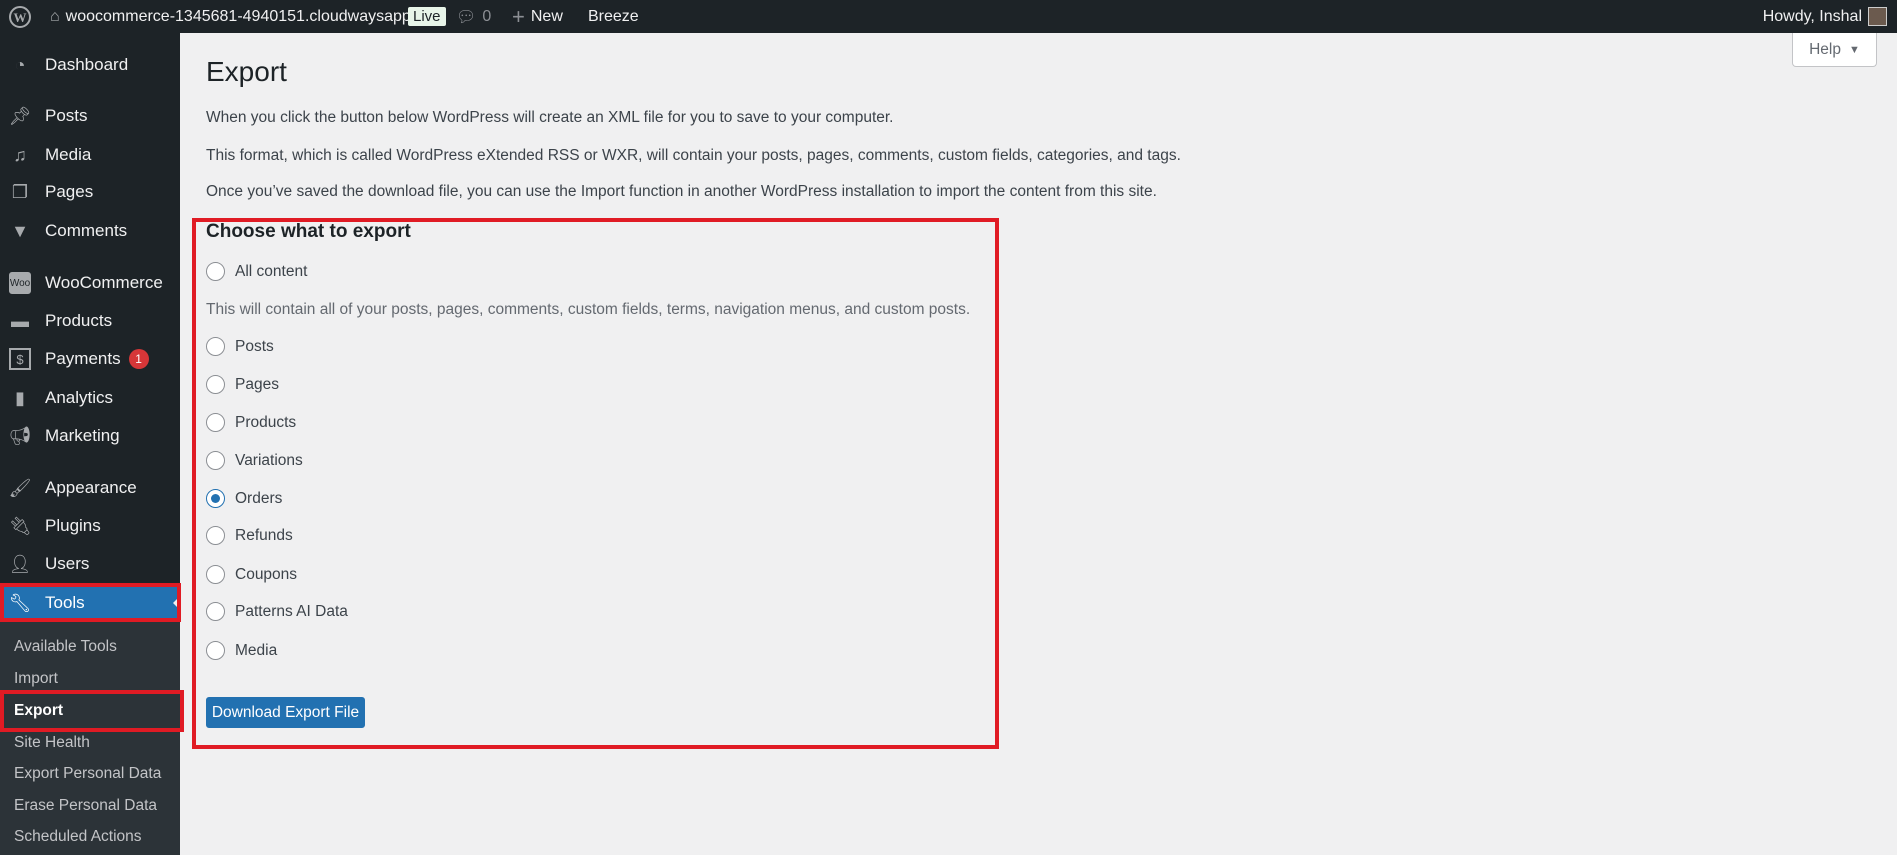 The height and width of the screenshot is (855, 1897). Describe the element at coordinates (1812, 16) in the screenshot. I see `howdy-label: Howdy, Inshal` at that location.